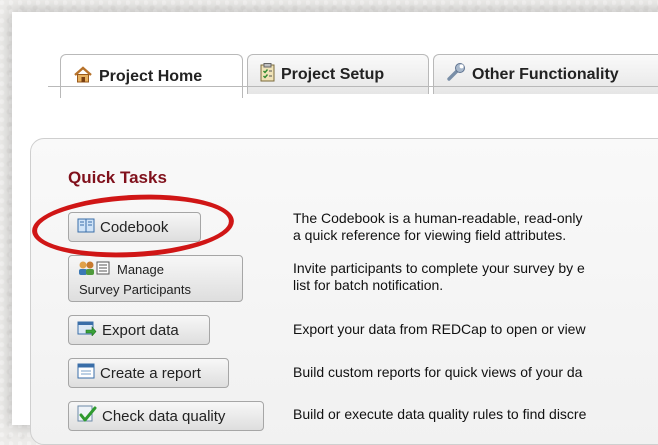 This screenshot has height=445, width=658. Describe the element at coordinates (117, 177) in the screenshot. I see `quick-tasks-title: Quick Tasks` at that location.